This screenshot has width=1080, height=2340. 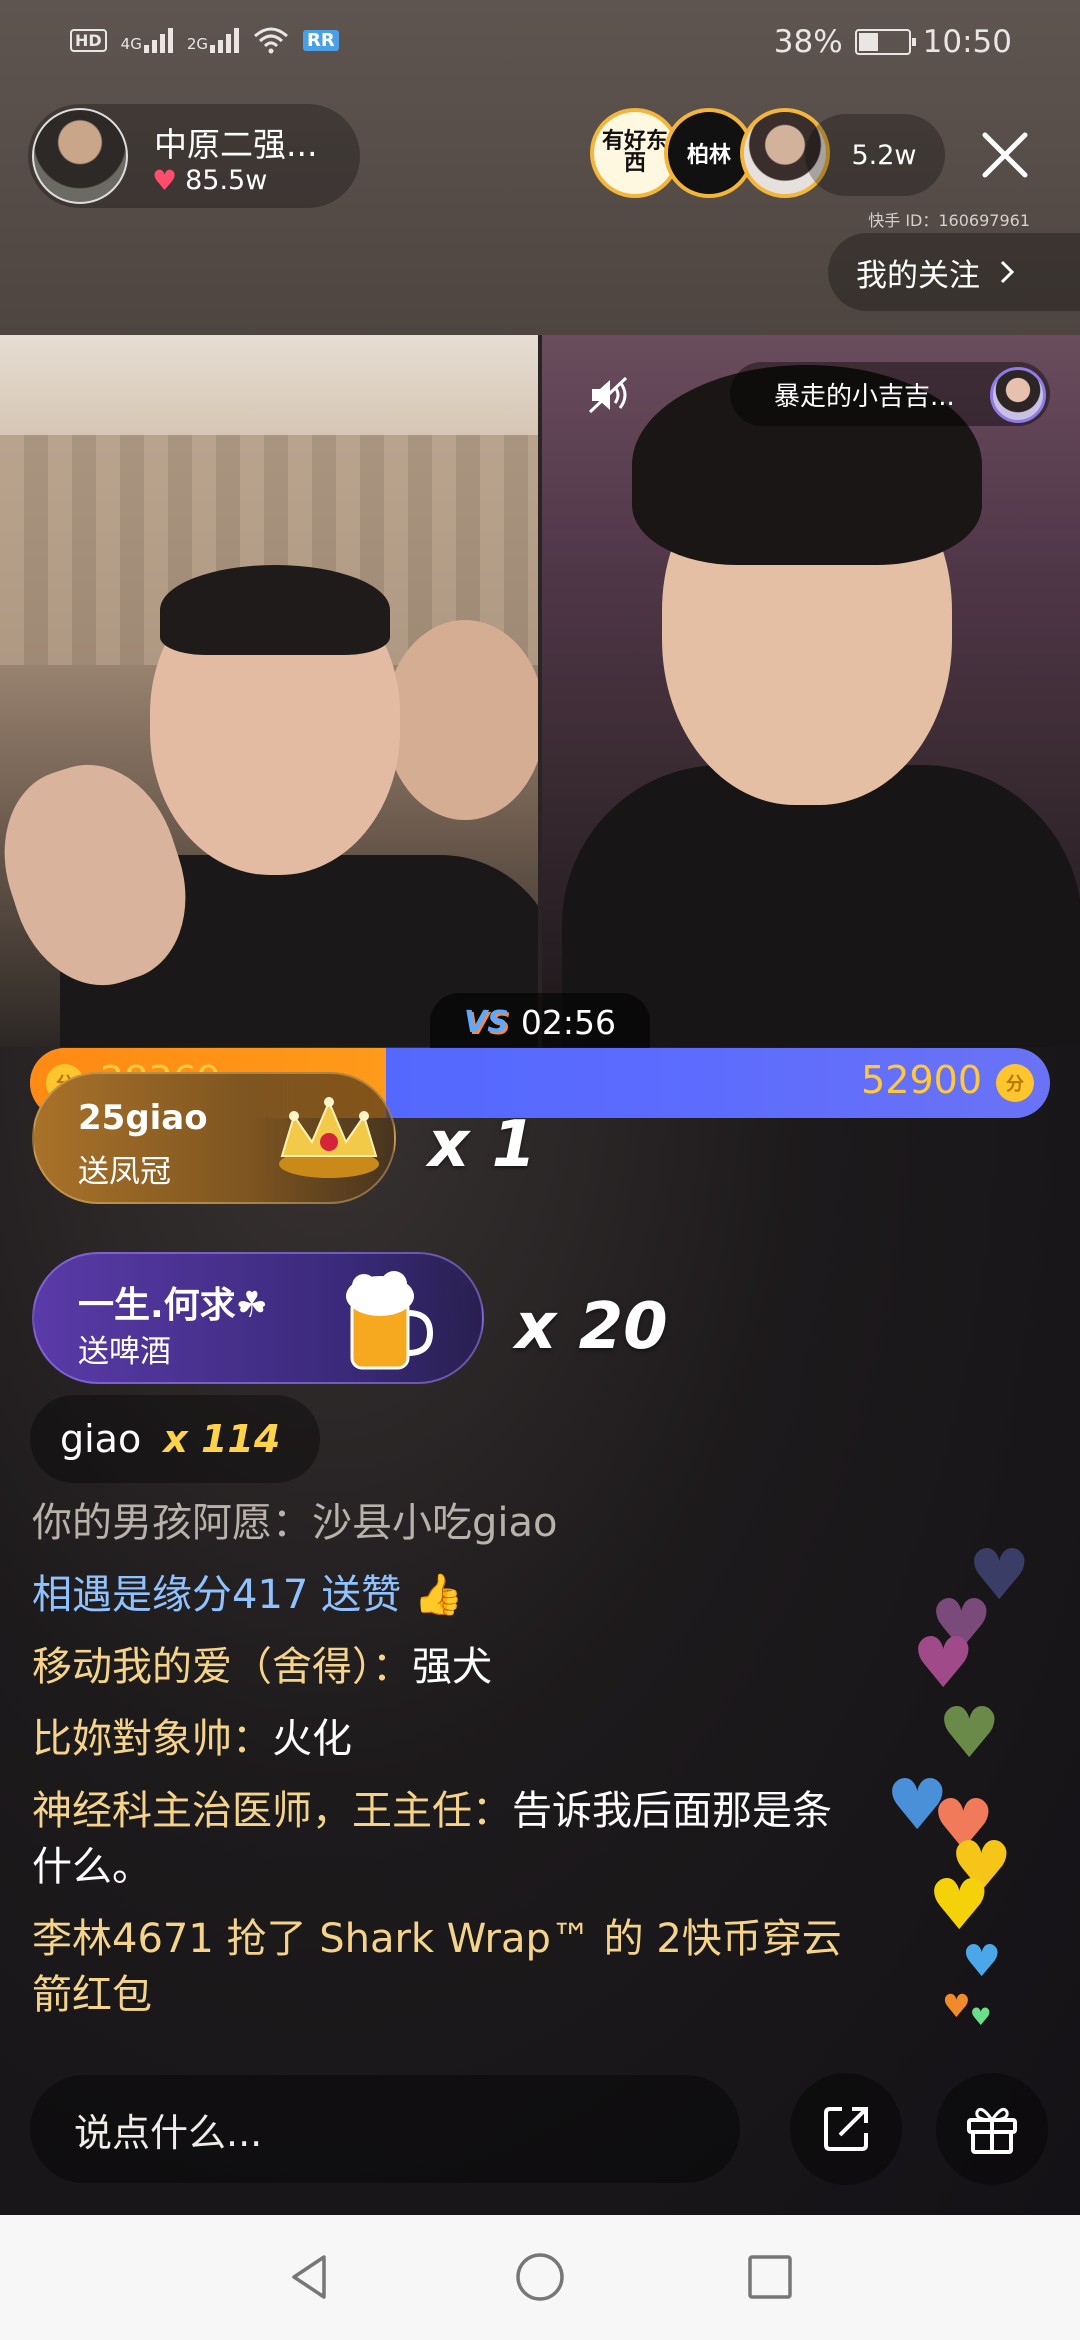 I want to click on recents-icon, so click(x=770, y=2277).